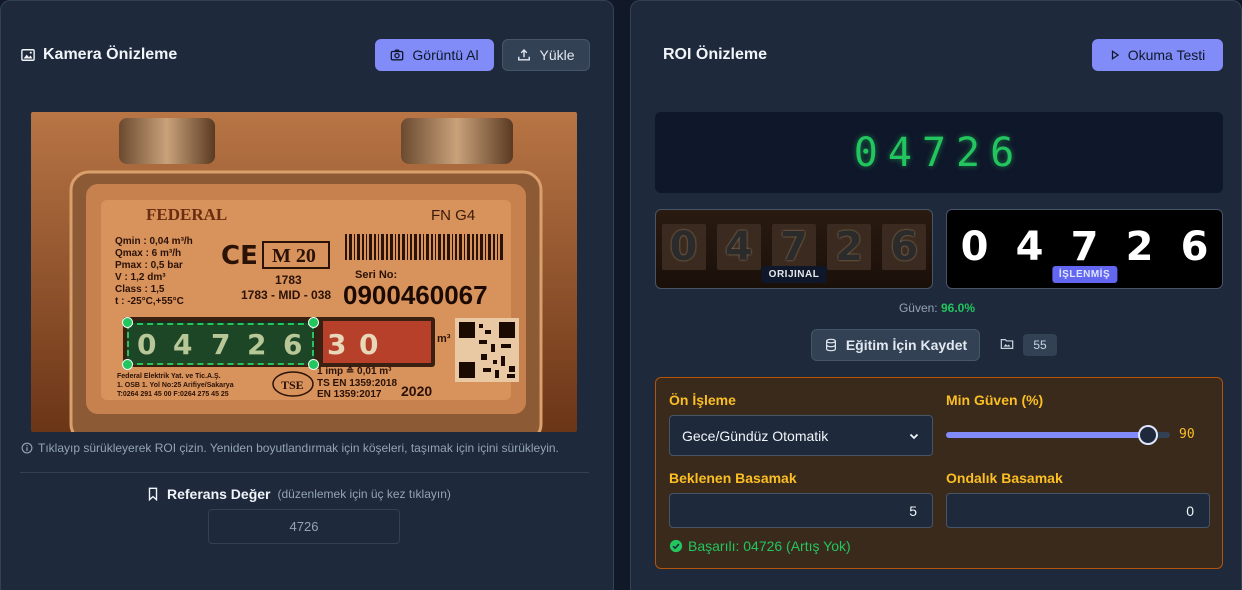  I want to click on ce-mark: CE, so click(239, 256).